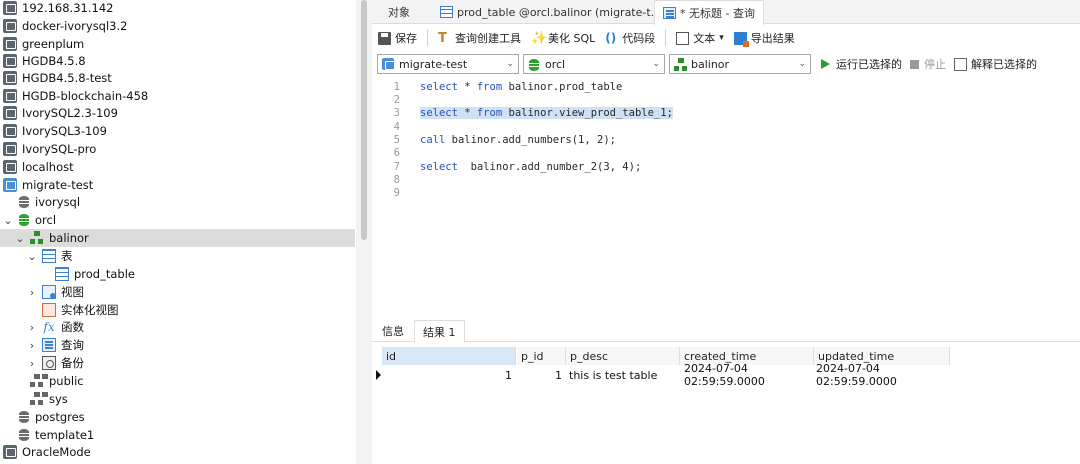 Image resolution: width=1080 pixels, height=464 pixels. What do you see at coordinates (177, 26) in the screenshot?
I see `tree-item-connection: docker-ivorysql3.2` at bounding box center [177, 26].